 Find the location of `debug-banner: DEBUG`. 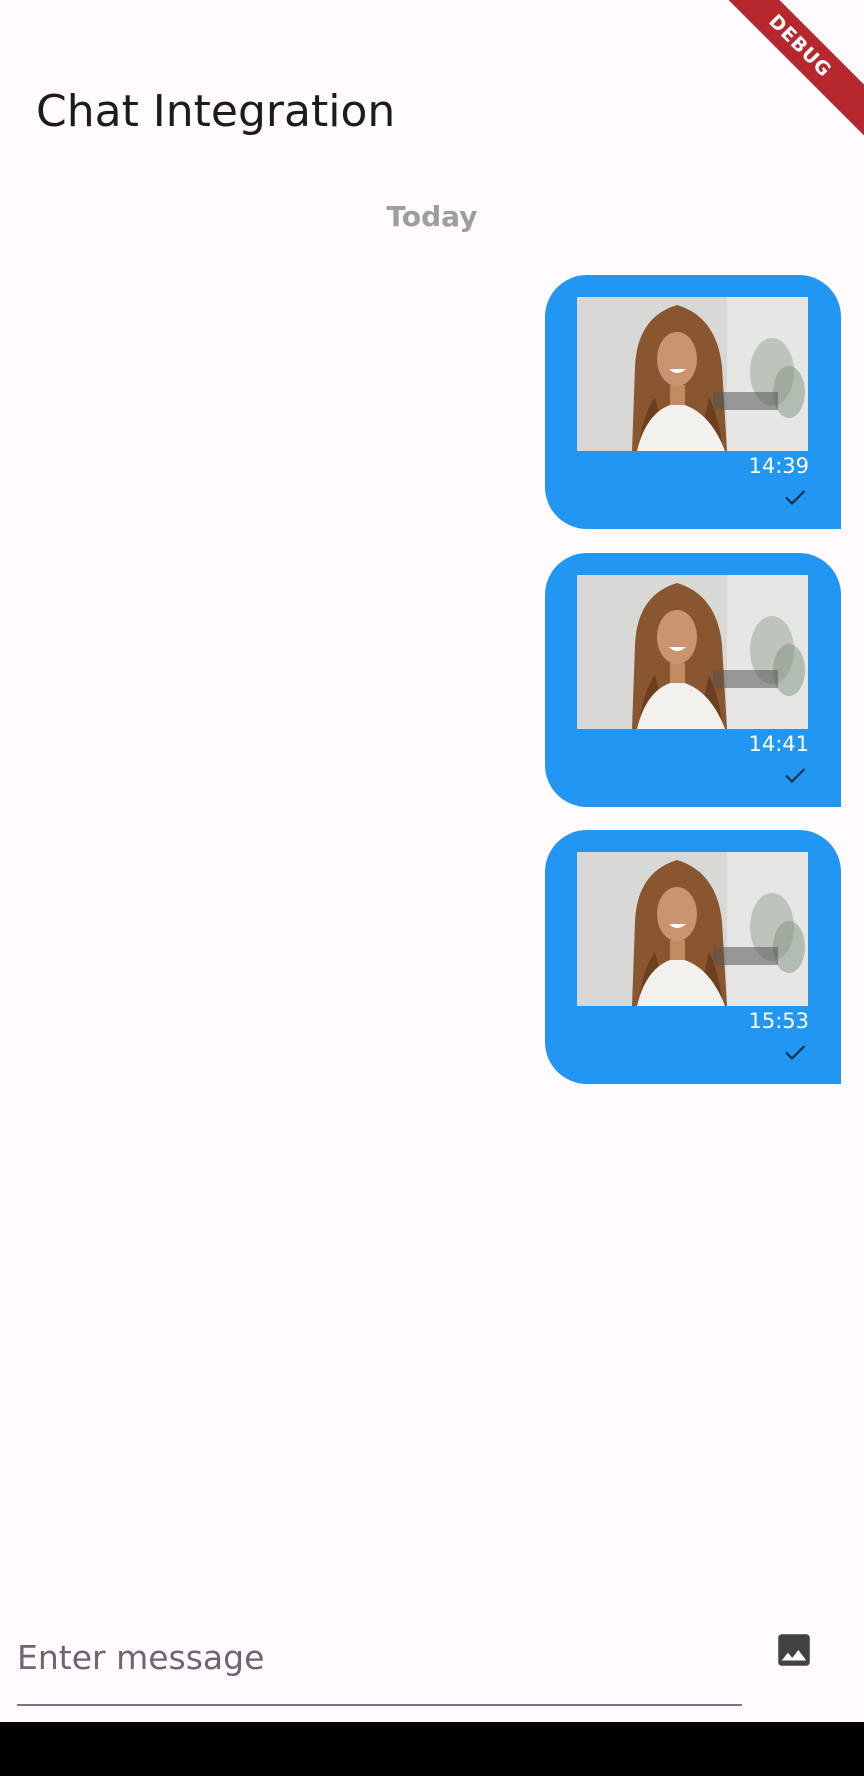

debug-banner: DEBUG is located at coordinates (786, 68).